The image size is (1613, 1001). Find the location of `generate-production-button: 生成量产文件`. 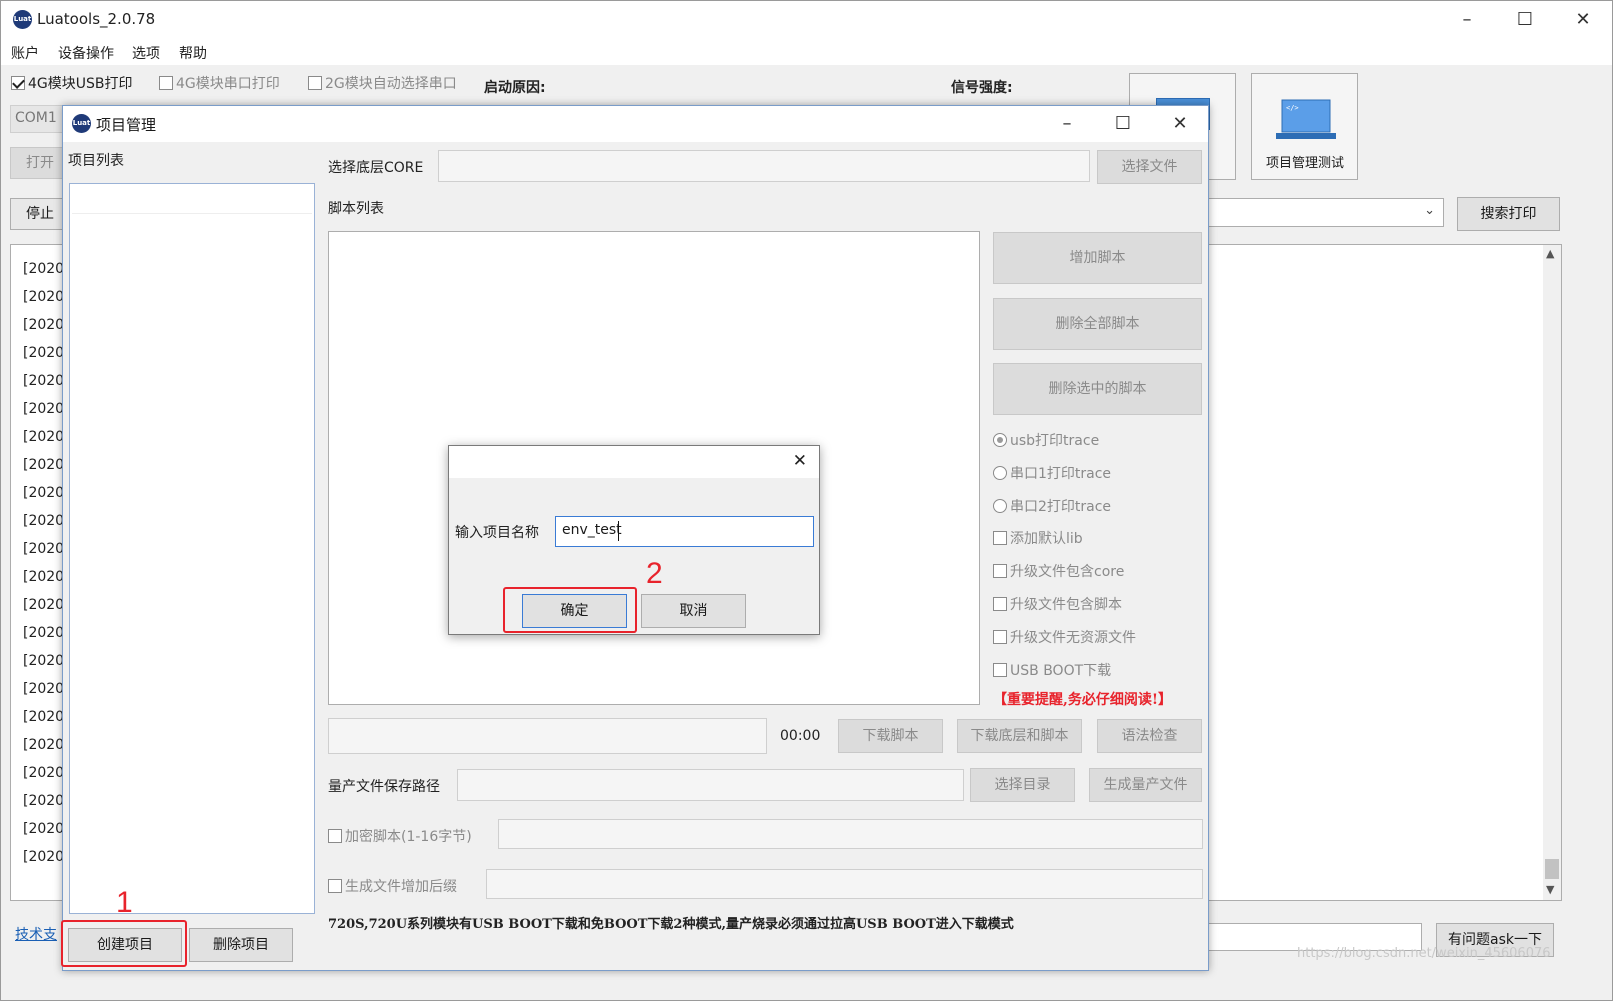

generate-production-button: 生成量产文件 is located at coordinates (1145, 785).